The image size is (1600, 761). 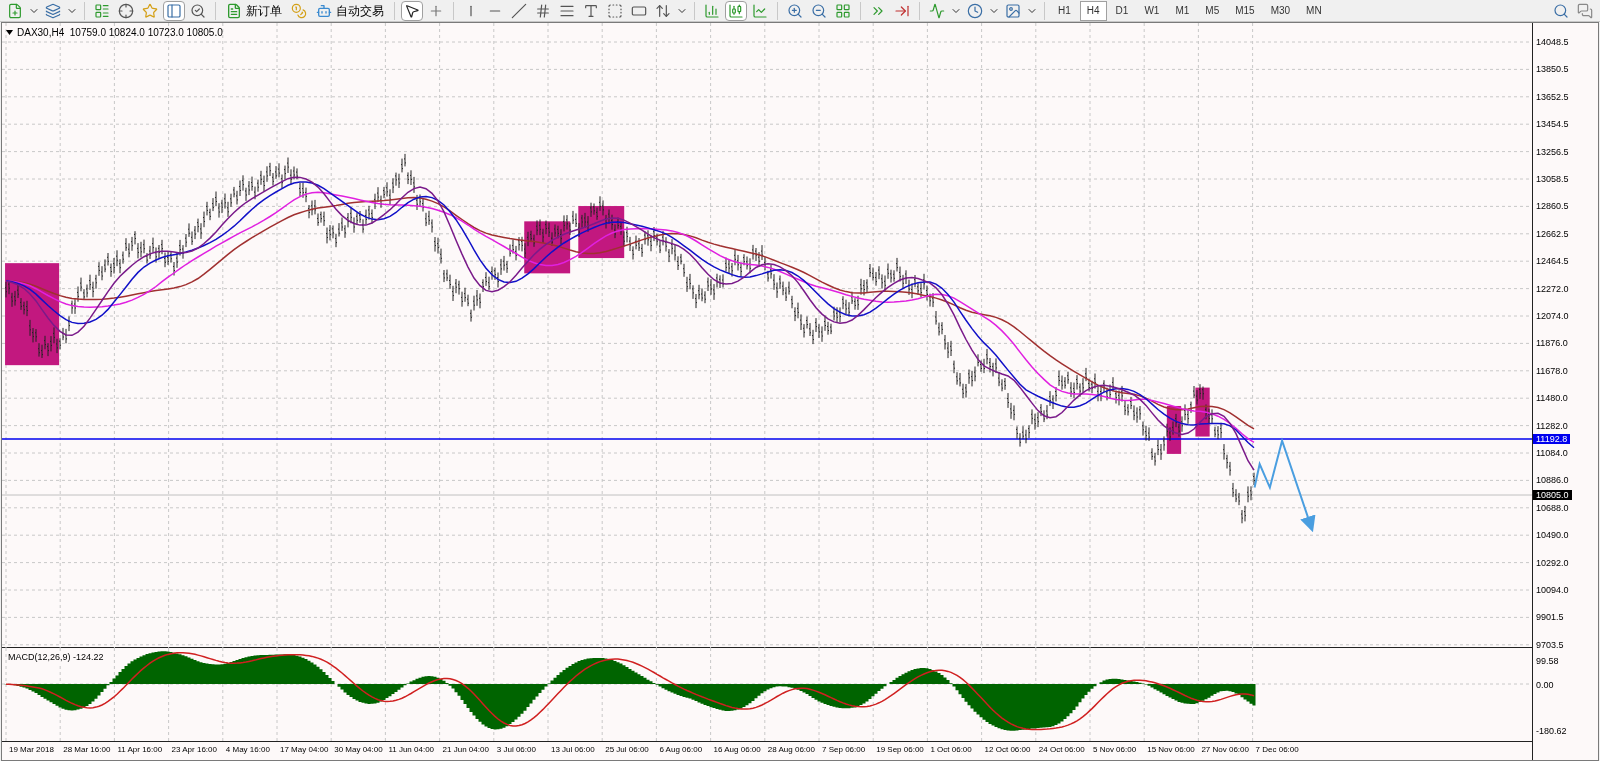 I want to click on time-label: 28 Aug 06:00, so click(x=790, y=750).